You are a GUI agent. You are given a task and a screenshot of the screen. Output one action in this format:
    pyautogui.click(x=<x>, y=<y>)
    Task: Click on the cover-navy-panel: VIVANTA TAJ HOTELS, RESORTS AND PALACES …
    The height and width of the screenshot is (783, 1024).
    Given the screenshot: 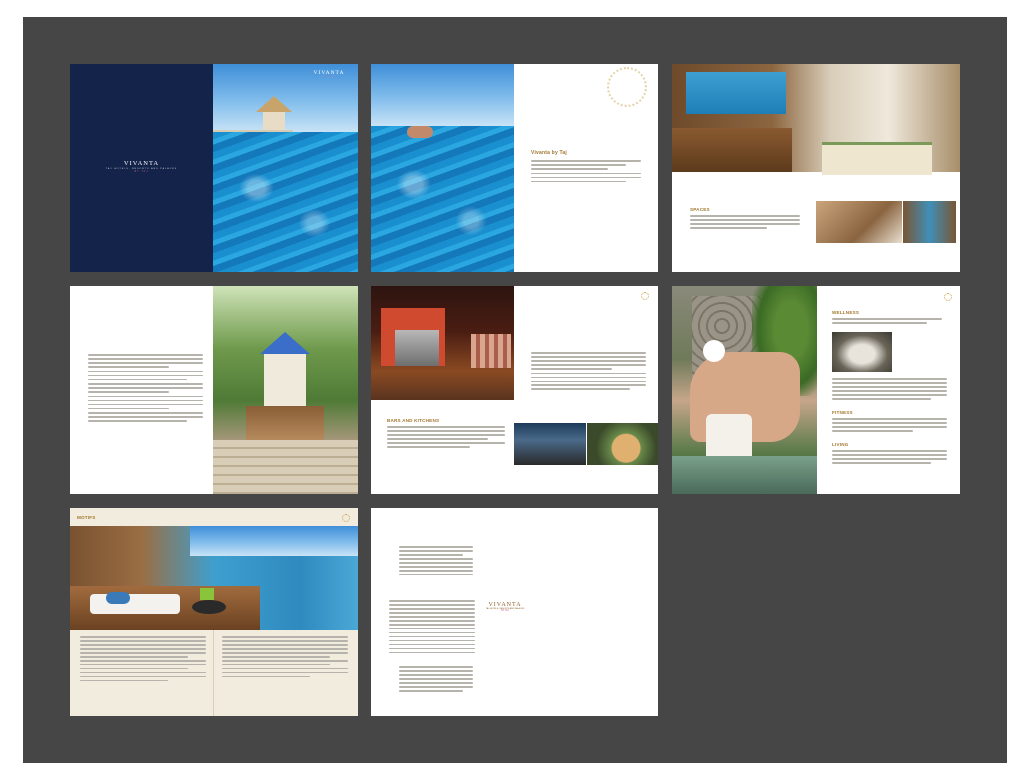 What is the action you would take?
    pyautogui.click(x=141, y=168)
    